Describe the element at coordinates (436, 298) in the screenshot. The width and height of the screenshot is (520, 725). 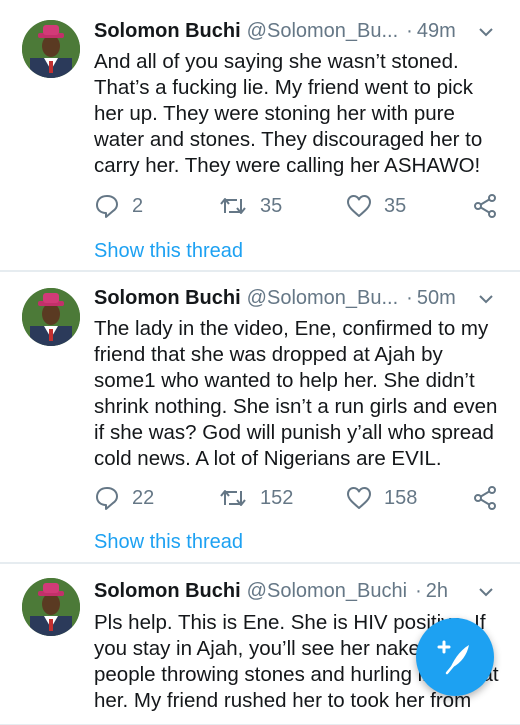
I see `timestamp: 50m` at that location.